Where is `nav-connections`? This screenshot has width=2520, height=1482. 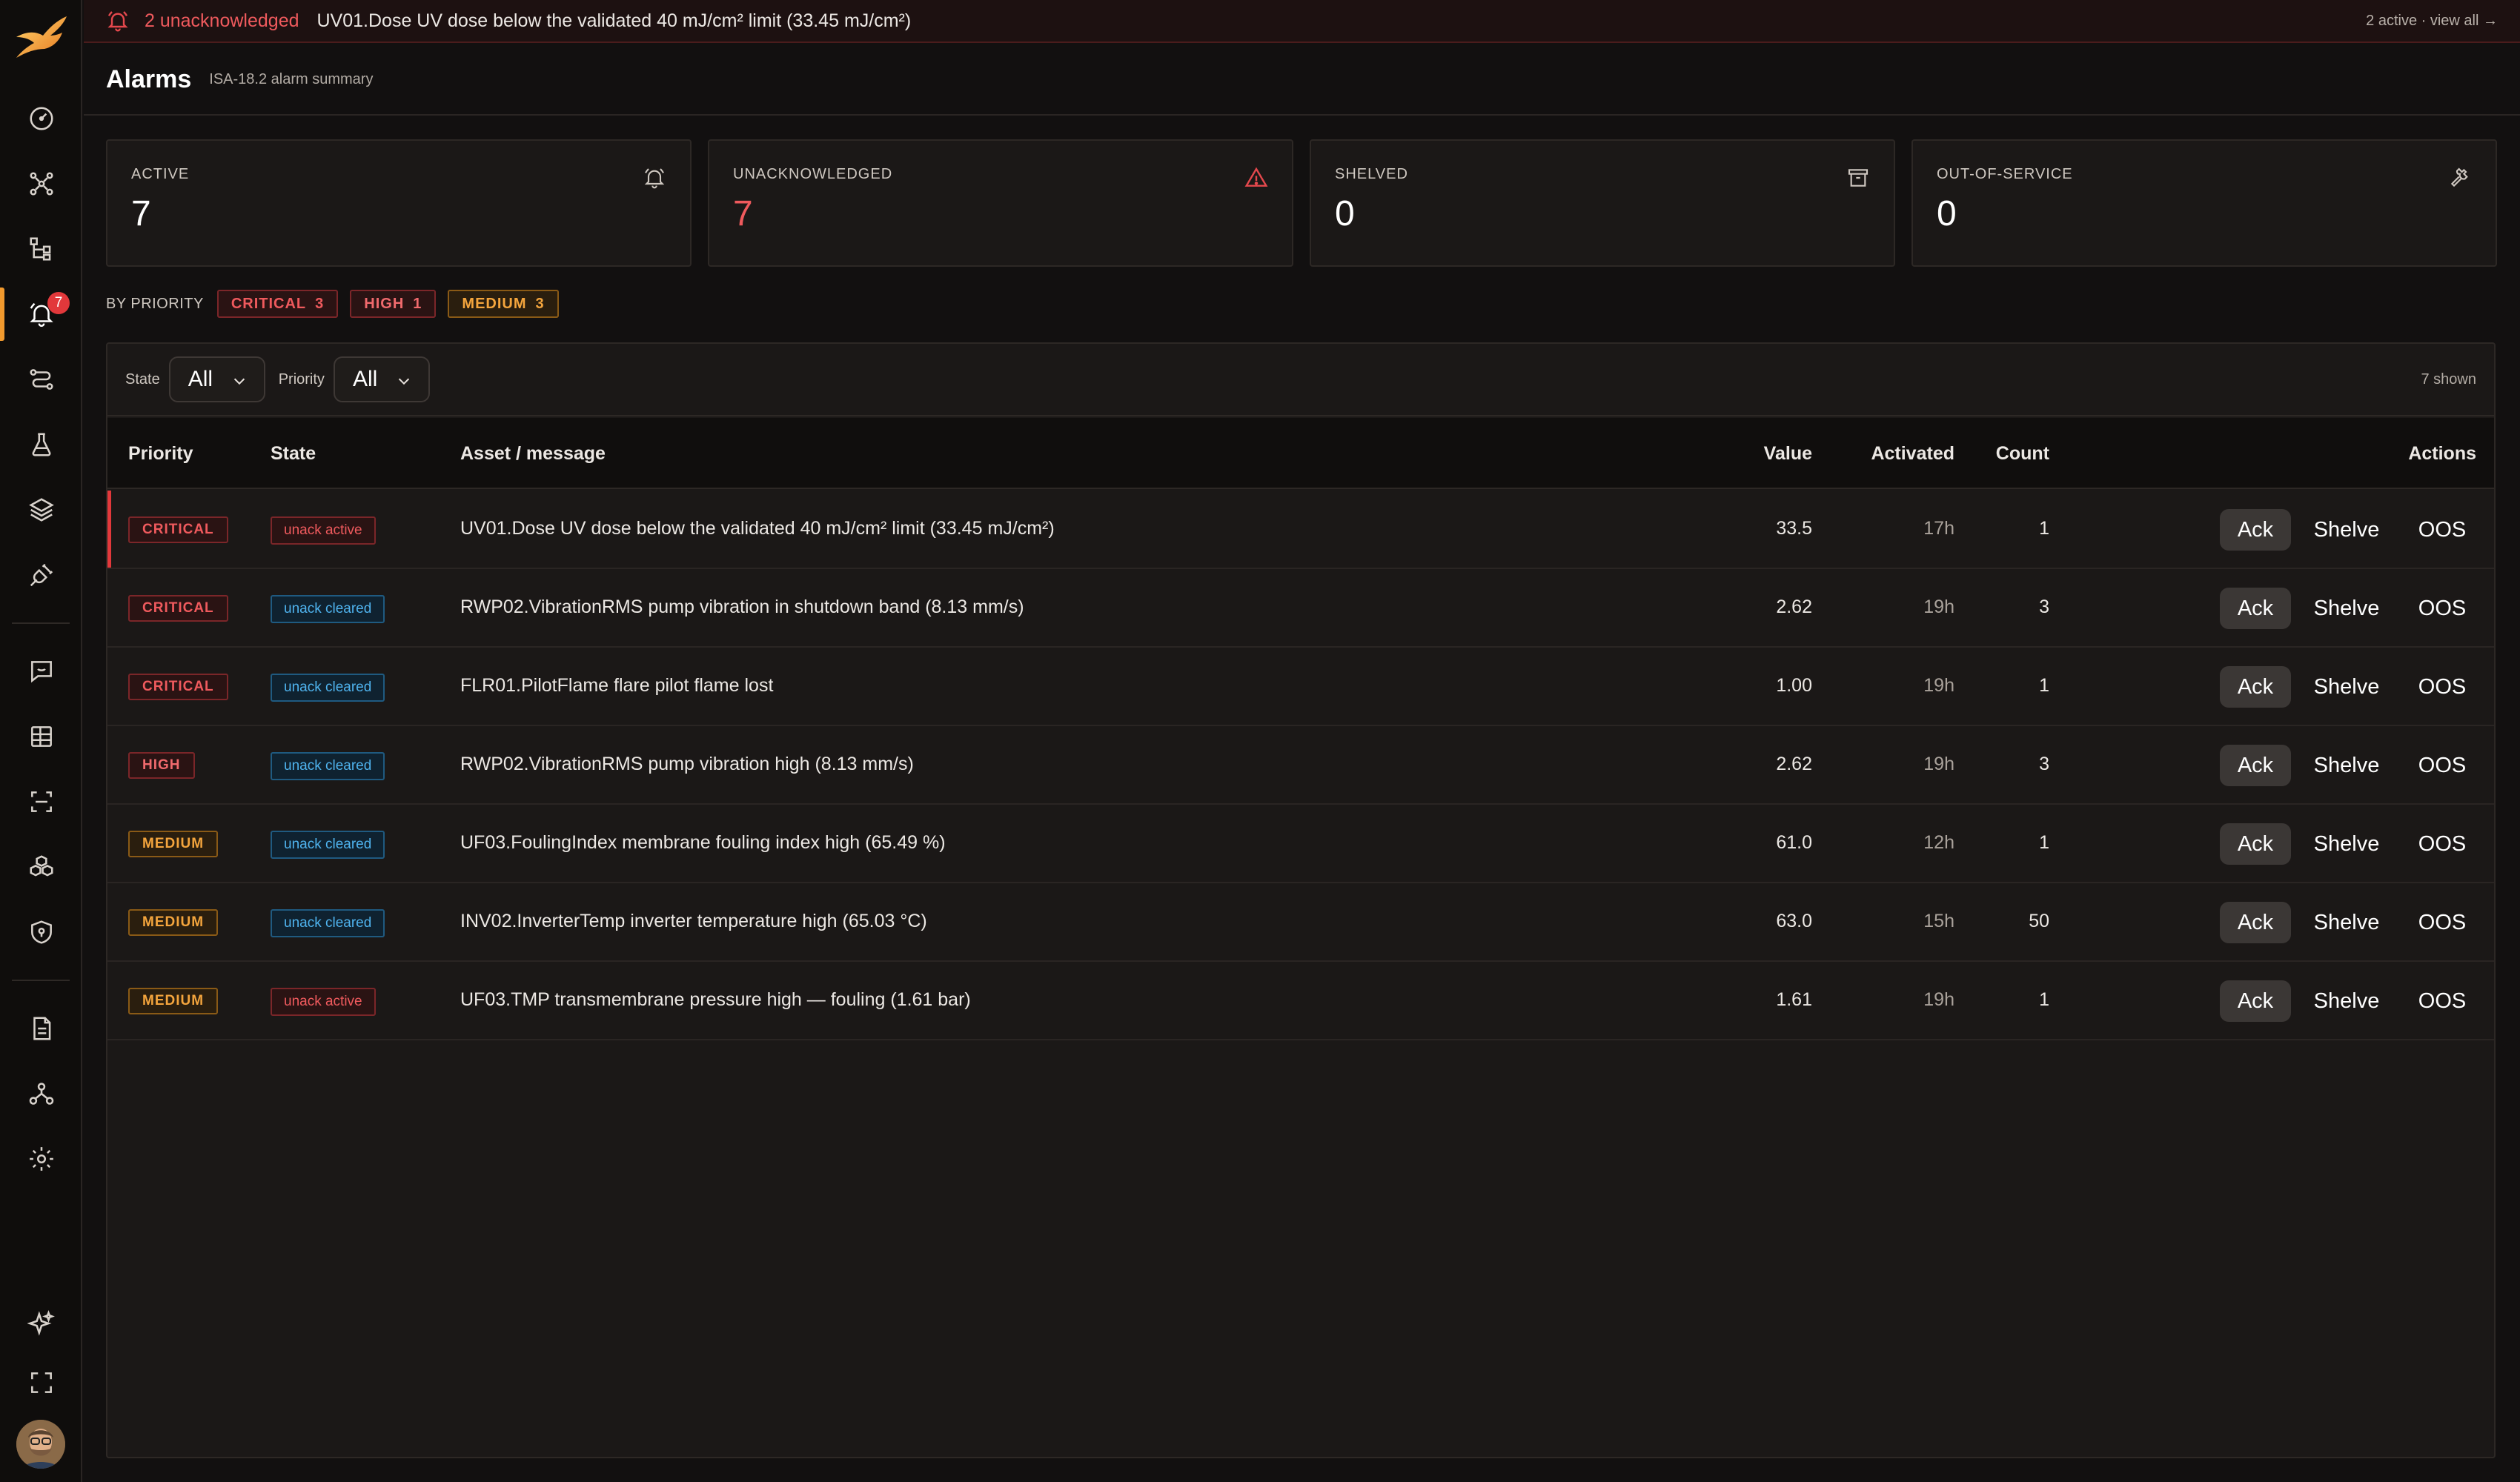
nav-connections is located at coordinates (41, 575).